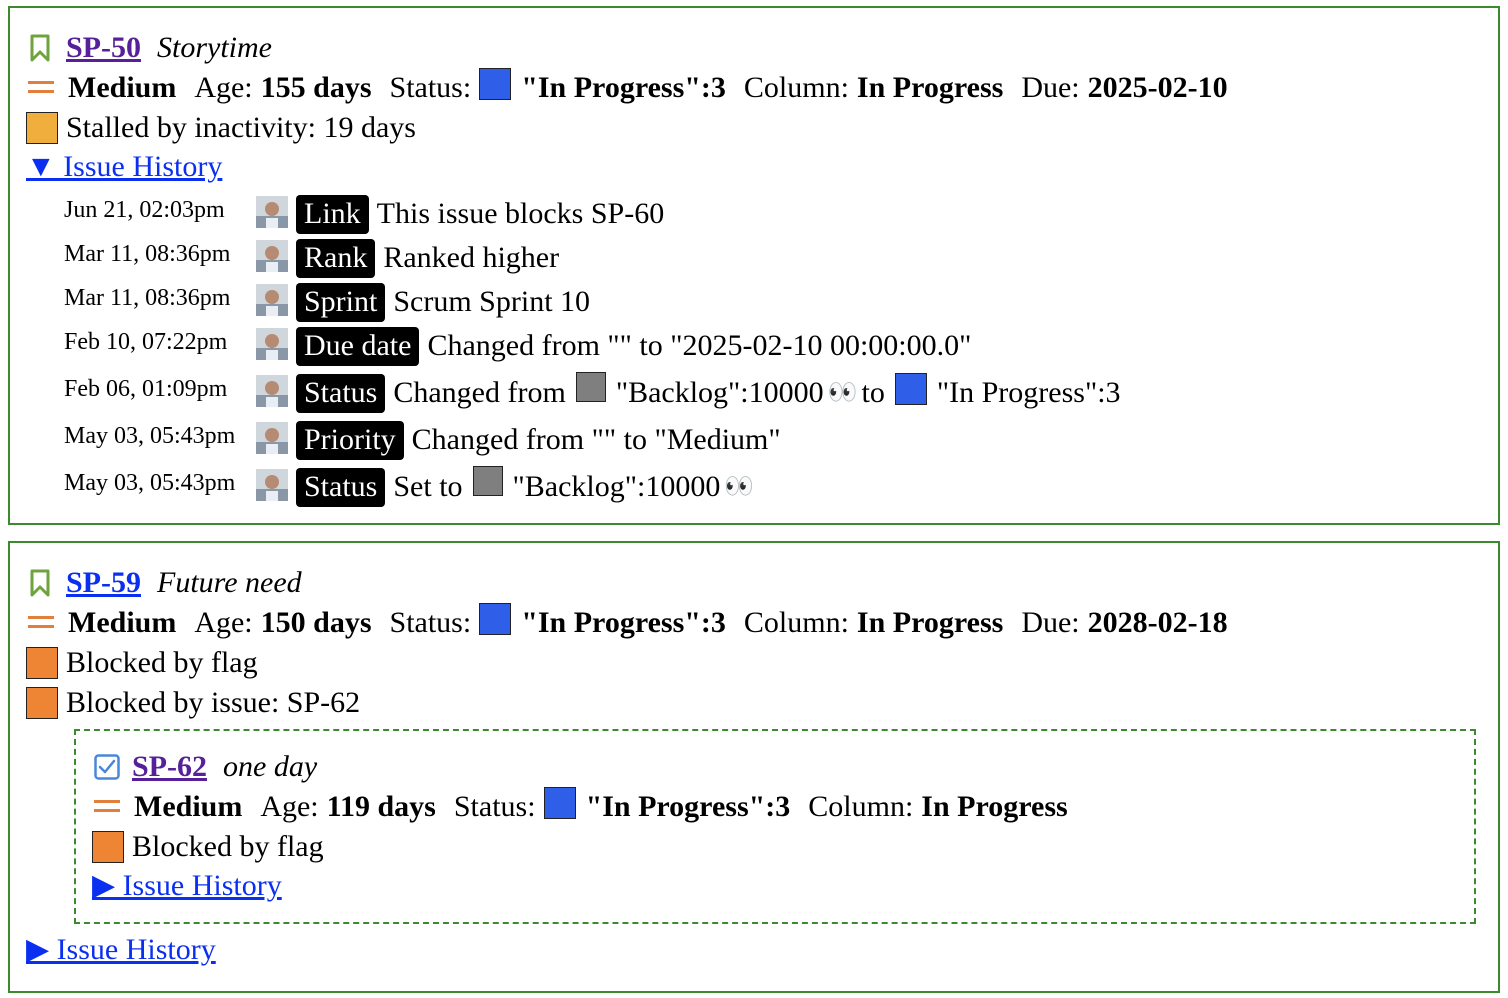 The width and height of the screenshot is (1508, 998). What do you see at coordinates (332, 214) in the screenshot?
I see `history-type-tag: Link` at bounding box center [332, 214].